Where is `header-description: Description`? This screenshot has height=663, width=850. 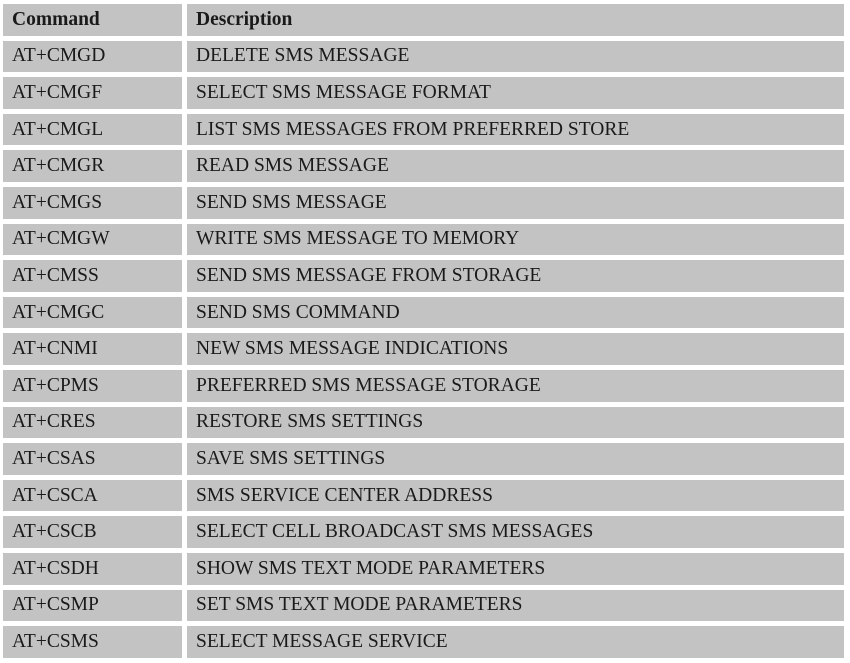 header-description: Description is located at coordinates (515, 20).